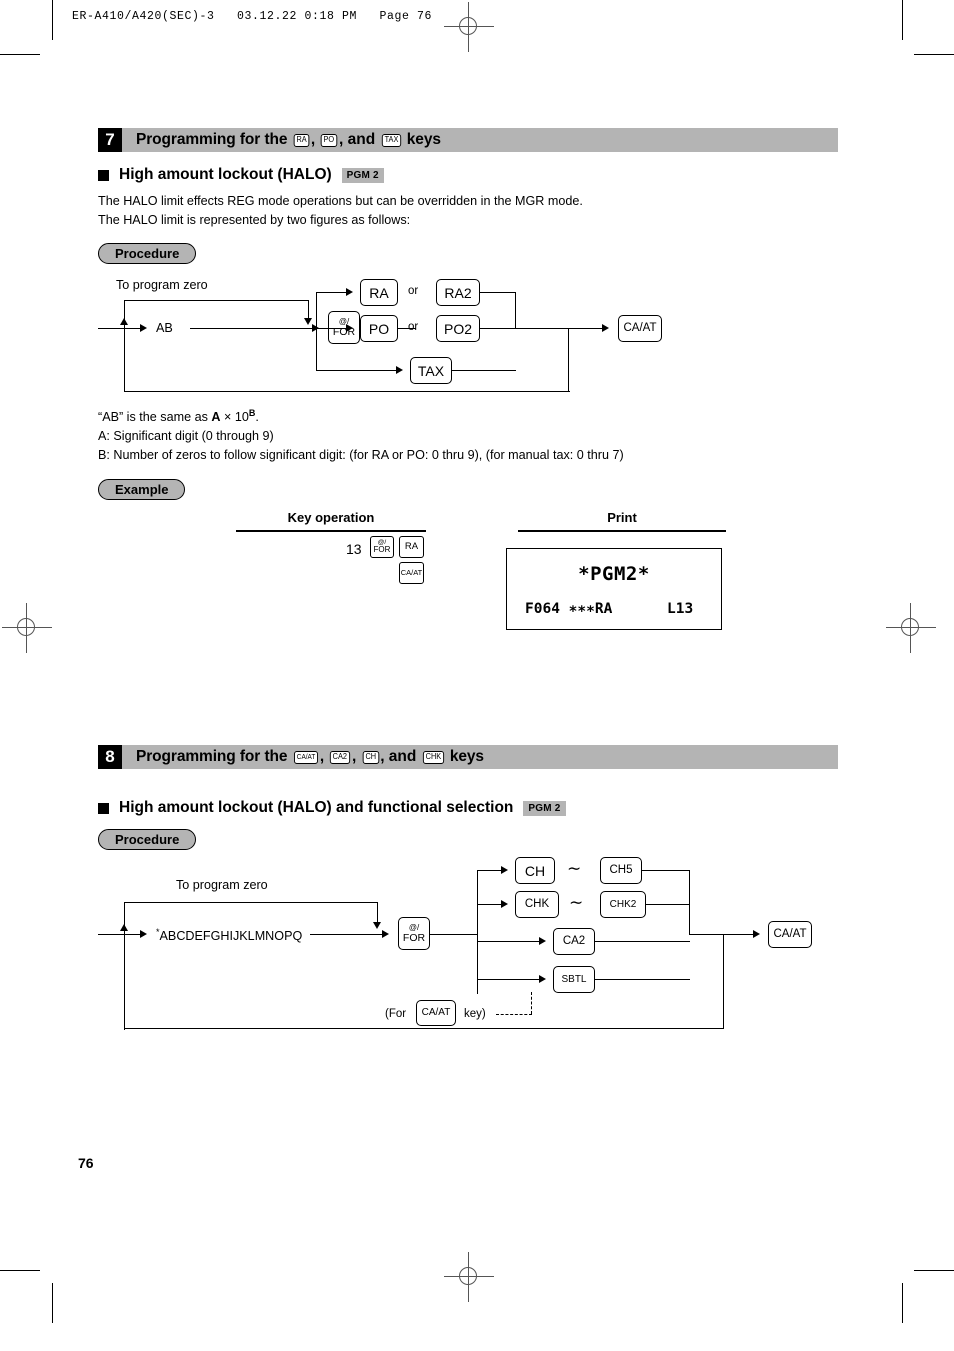 The width and height of the screenshot is (954, 1351). I want to click on po2-key-label: PO2, so click(457, 328).